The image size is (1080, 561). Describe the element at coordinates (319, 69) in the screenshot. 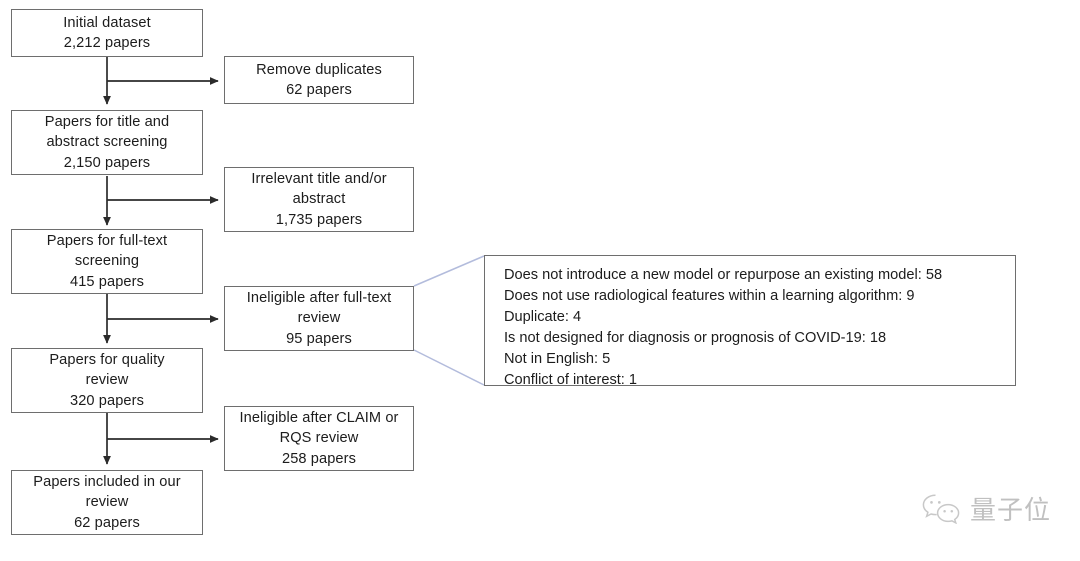

I see `node-line: Remove duplicates` at that location.